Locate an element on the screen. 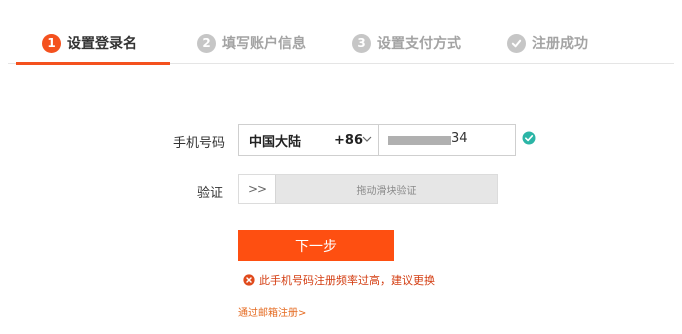 The width and height of the screenshot is (682, 334). step-1: 1 设置登录名 is located at coordinates (89, 43).